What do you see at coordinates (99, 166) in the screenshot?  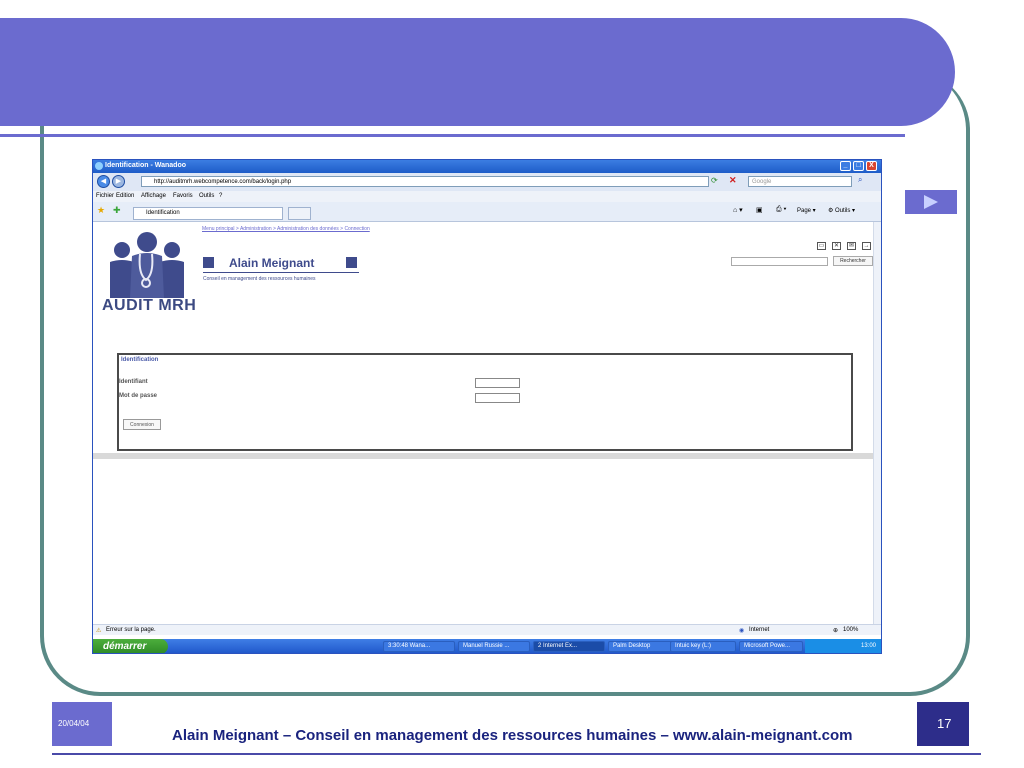 I see `ie-logo-icon` at bounding box center [99, 166].